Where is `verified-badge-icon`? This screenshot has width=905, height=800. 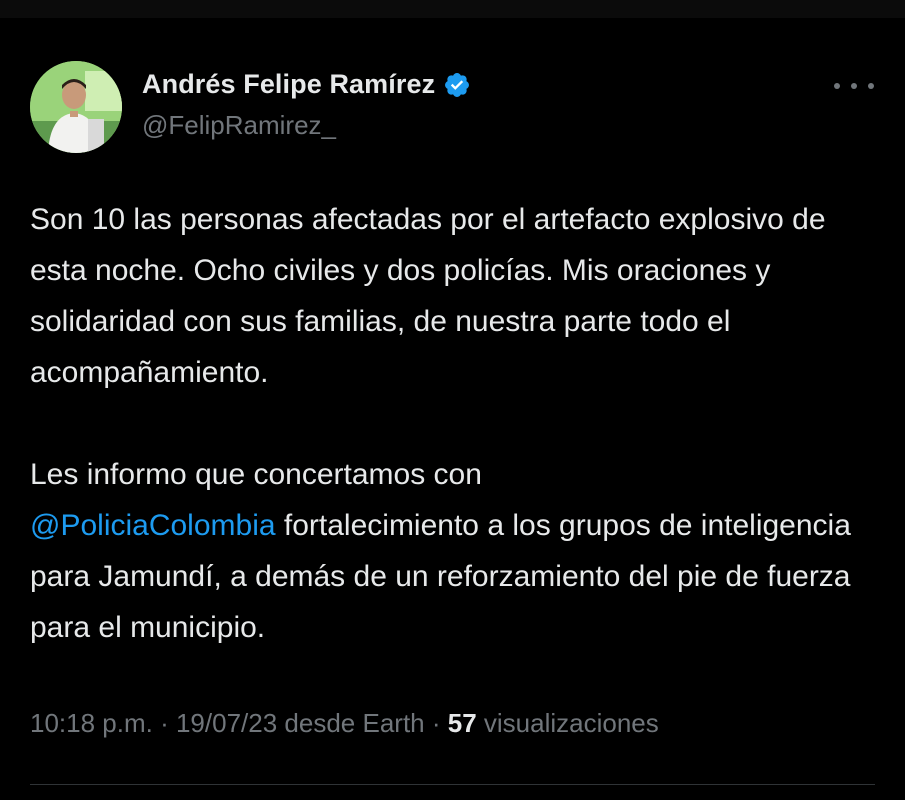
verified-badge-icon is located at coordinates (457, 85).